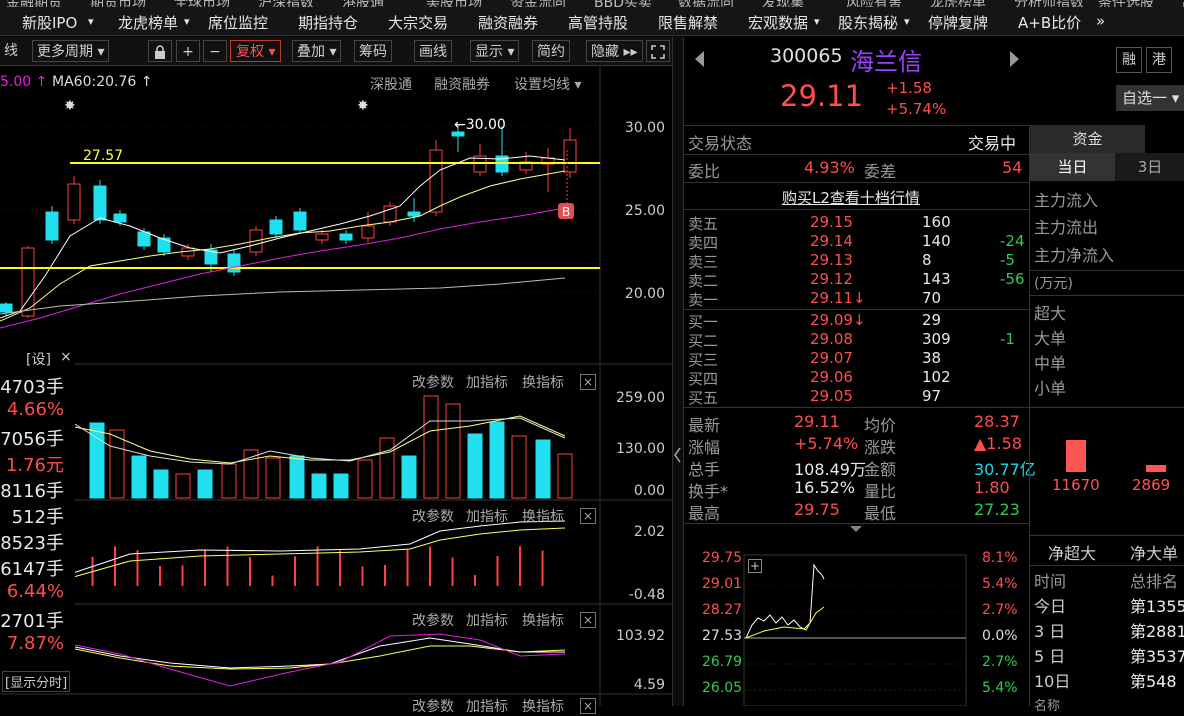  Describe the element at coordinates (1015, 59) in the screenshot. I see `next-stock-icon` at that location.